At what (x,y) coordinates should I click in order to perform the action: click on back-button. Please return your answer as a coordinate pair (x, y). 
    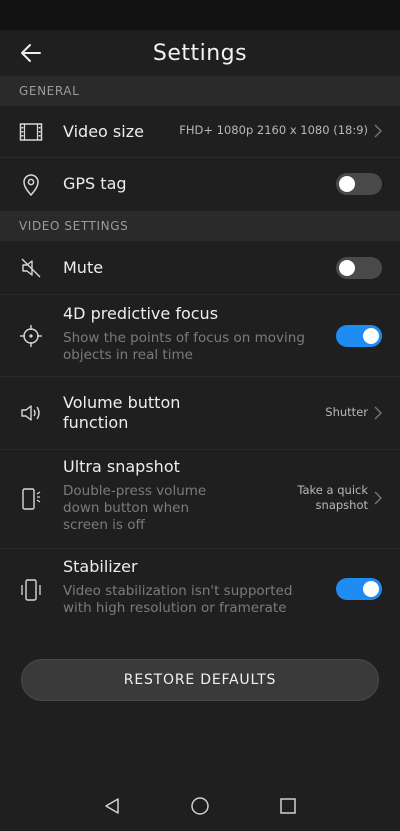
    Looking at the image, I should click on (31, 53).